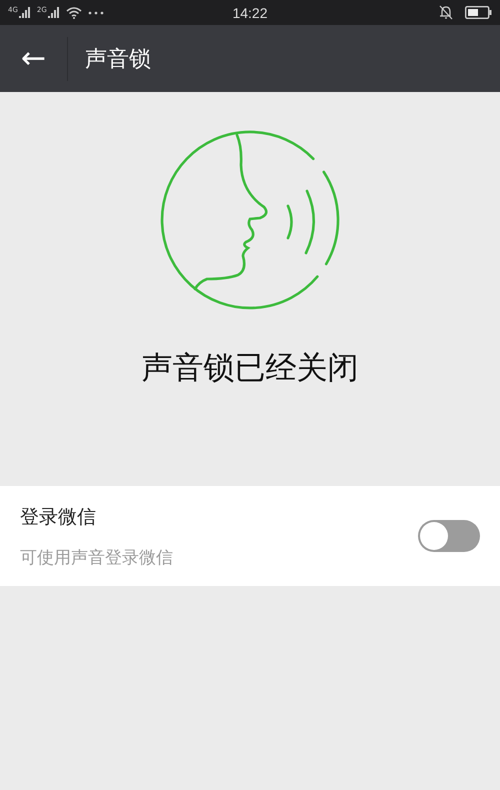 The width and height of the screenshot is (500, 790). I want to click on page-title: 声音锁, so click(118, 60).